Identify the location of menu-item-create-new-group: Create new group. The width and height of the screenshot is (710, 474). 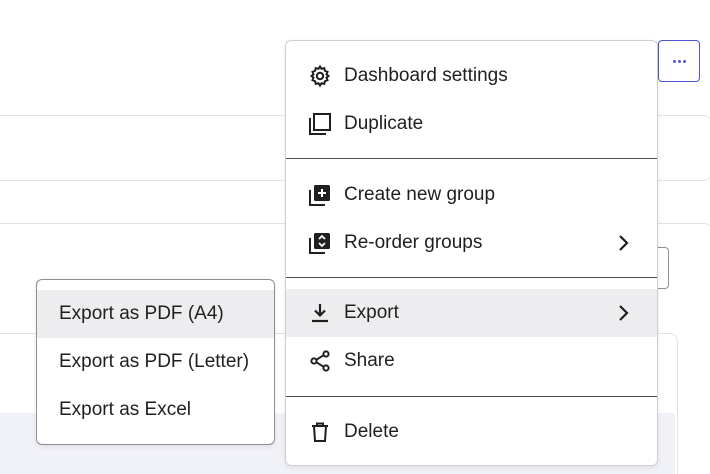
(471, 195).